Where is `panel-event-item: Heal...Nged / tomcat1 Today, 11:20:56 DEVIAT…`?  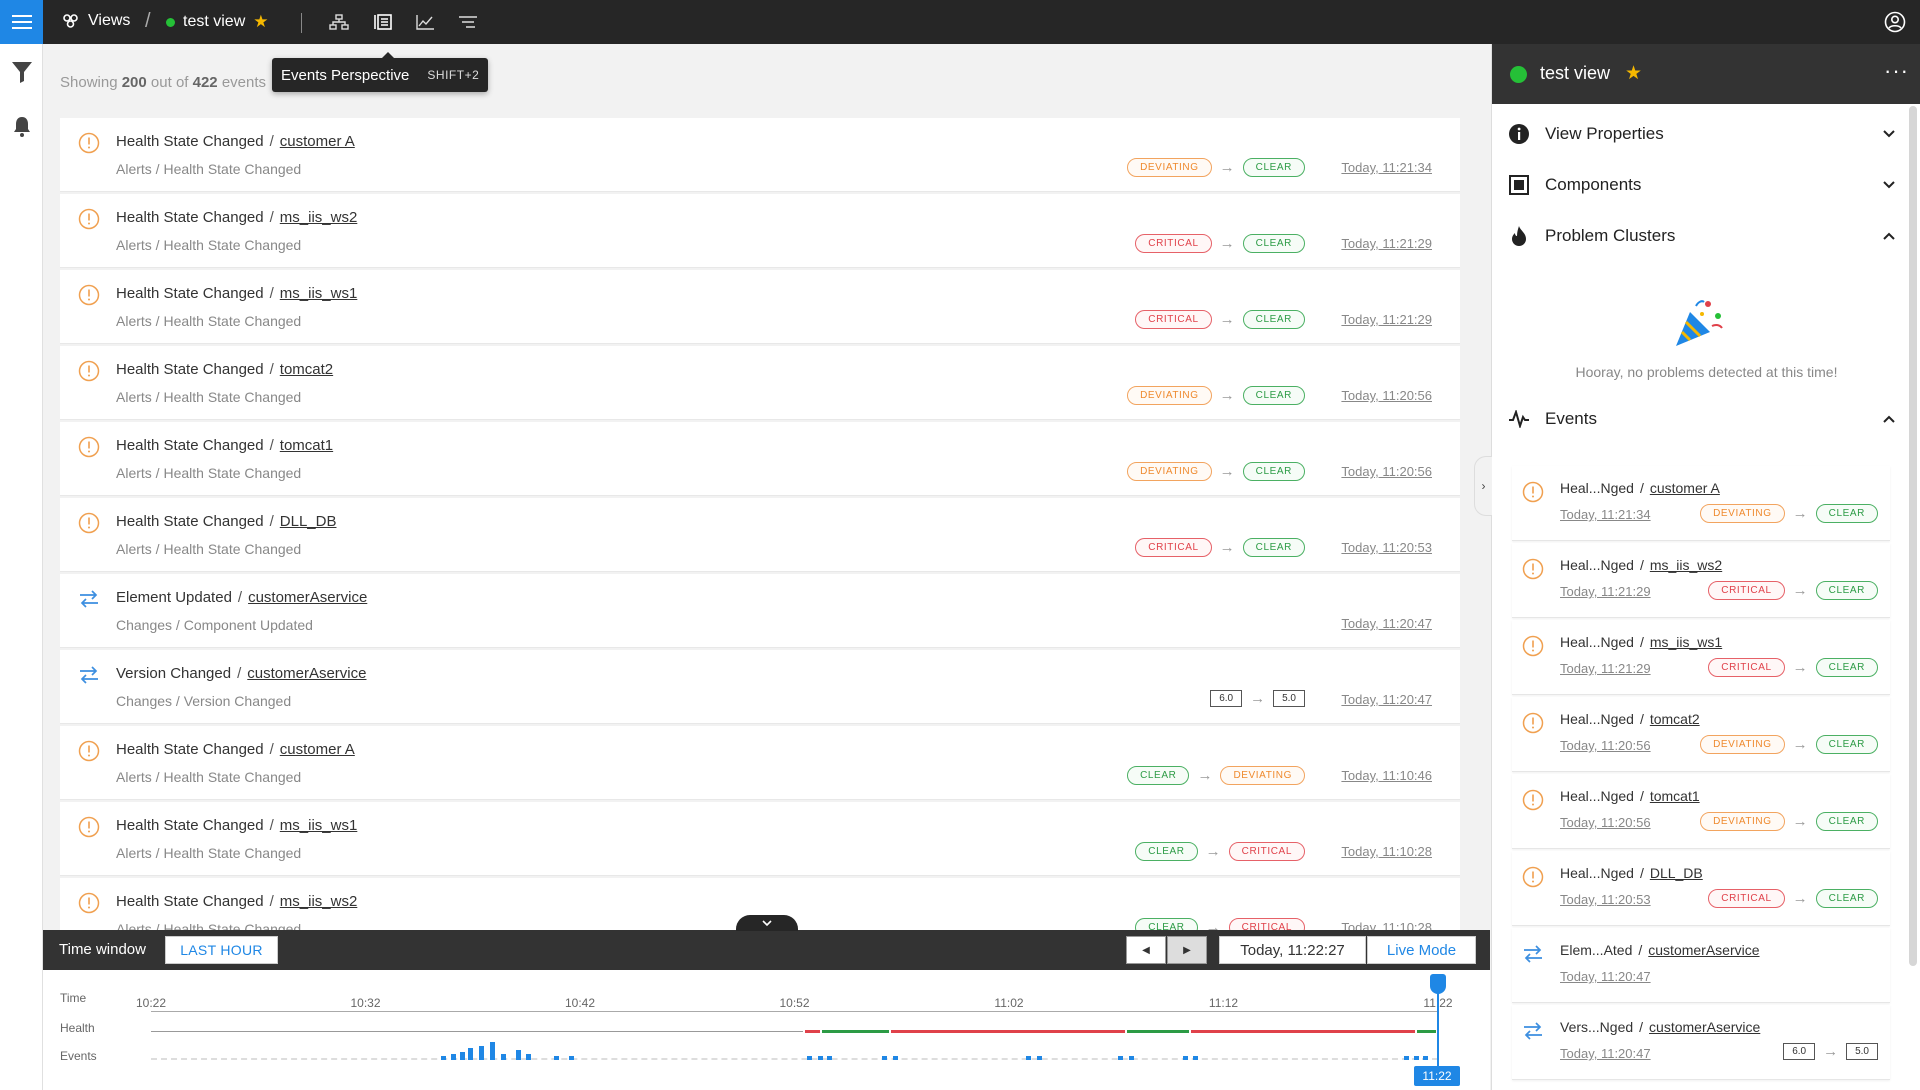
panel-event-item: Heal...Nged / tomcat1 Today, 11:20:56 DEVIAT… is located at coordinates (1701, 811).